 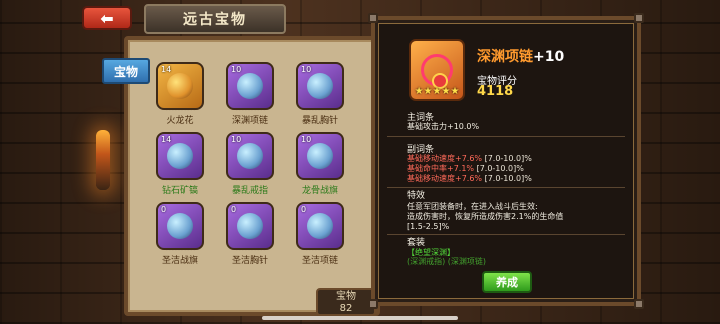 I want to click on treasure-item: 0★★★★★圣洁战旗, so click(x=180, y=234).